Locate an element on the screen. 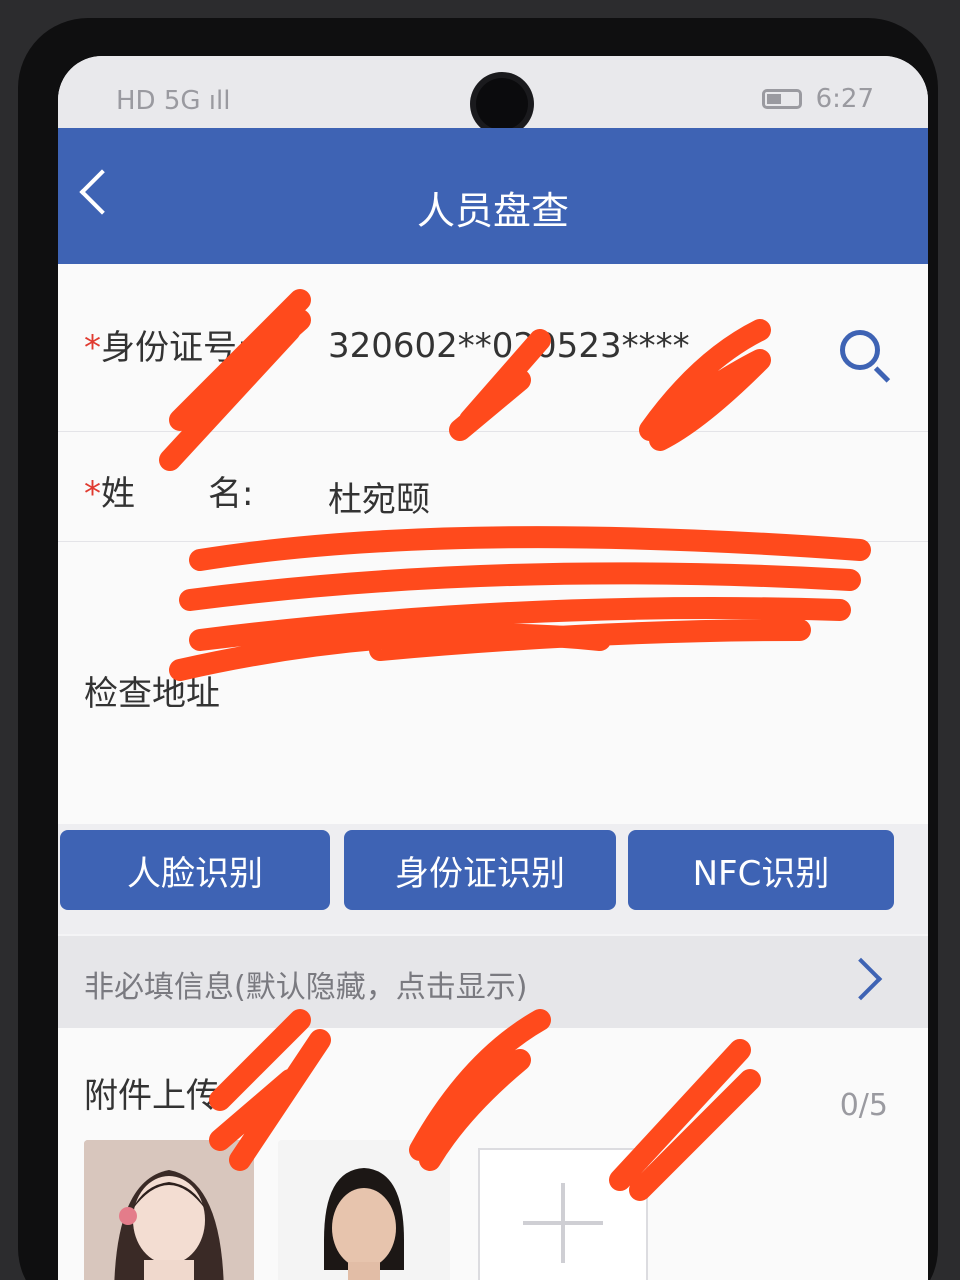  name-label: *姓 is located at coordinates (109, 490).